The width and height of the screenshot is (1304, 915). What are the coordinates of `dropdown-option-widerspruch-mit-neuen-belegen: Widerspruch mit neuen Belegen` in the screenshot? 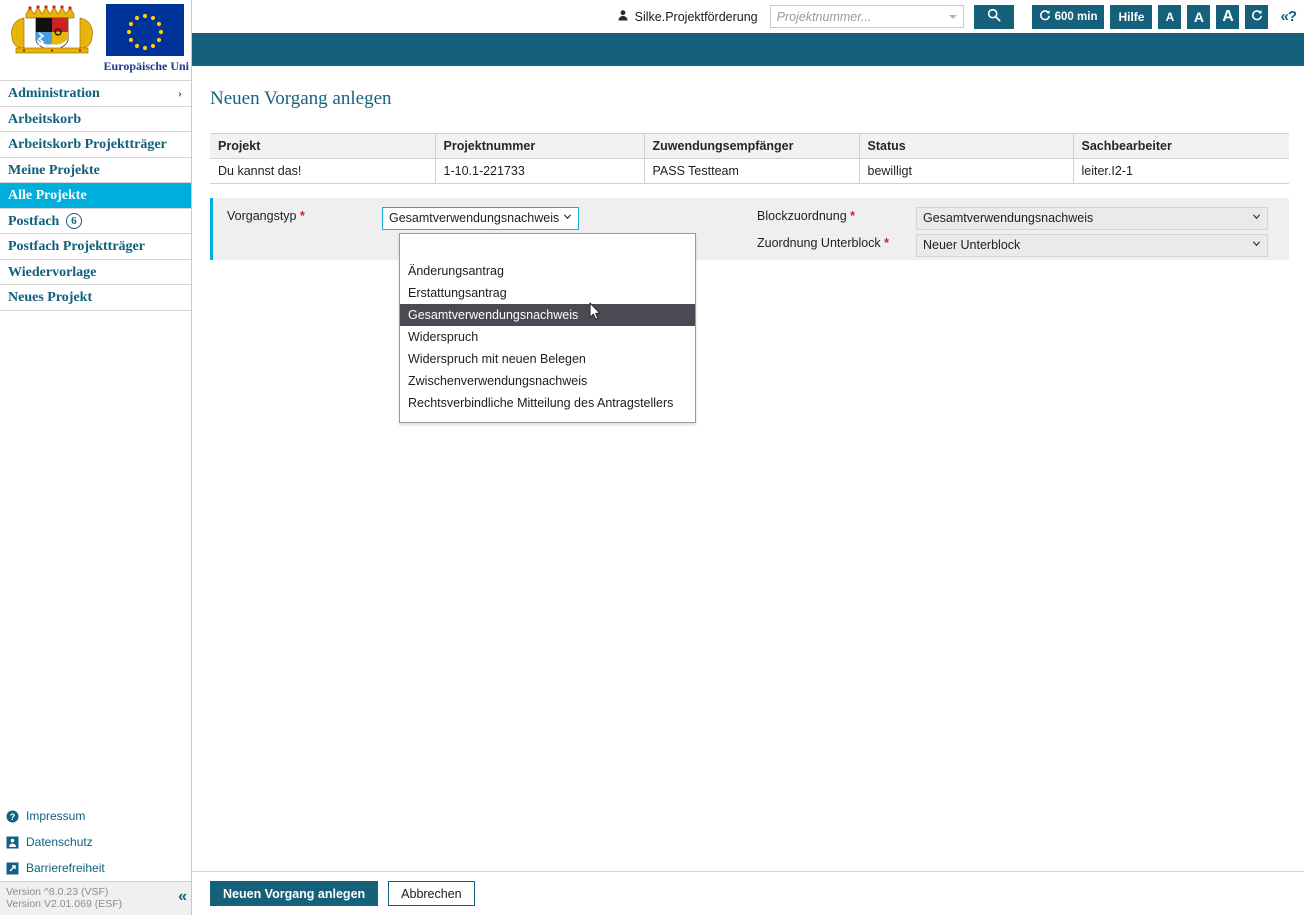 It's located at (547, 359).